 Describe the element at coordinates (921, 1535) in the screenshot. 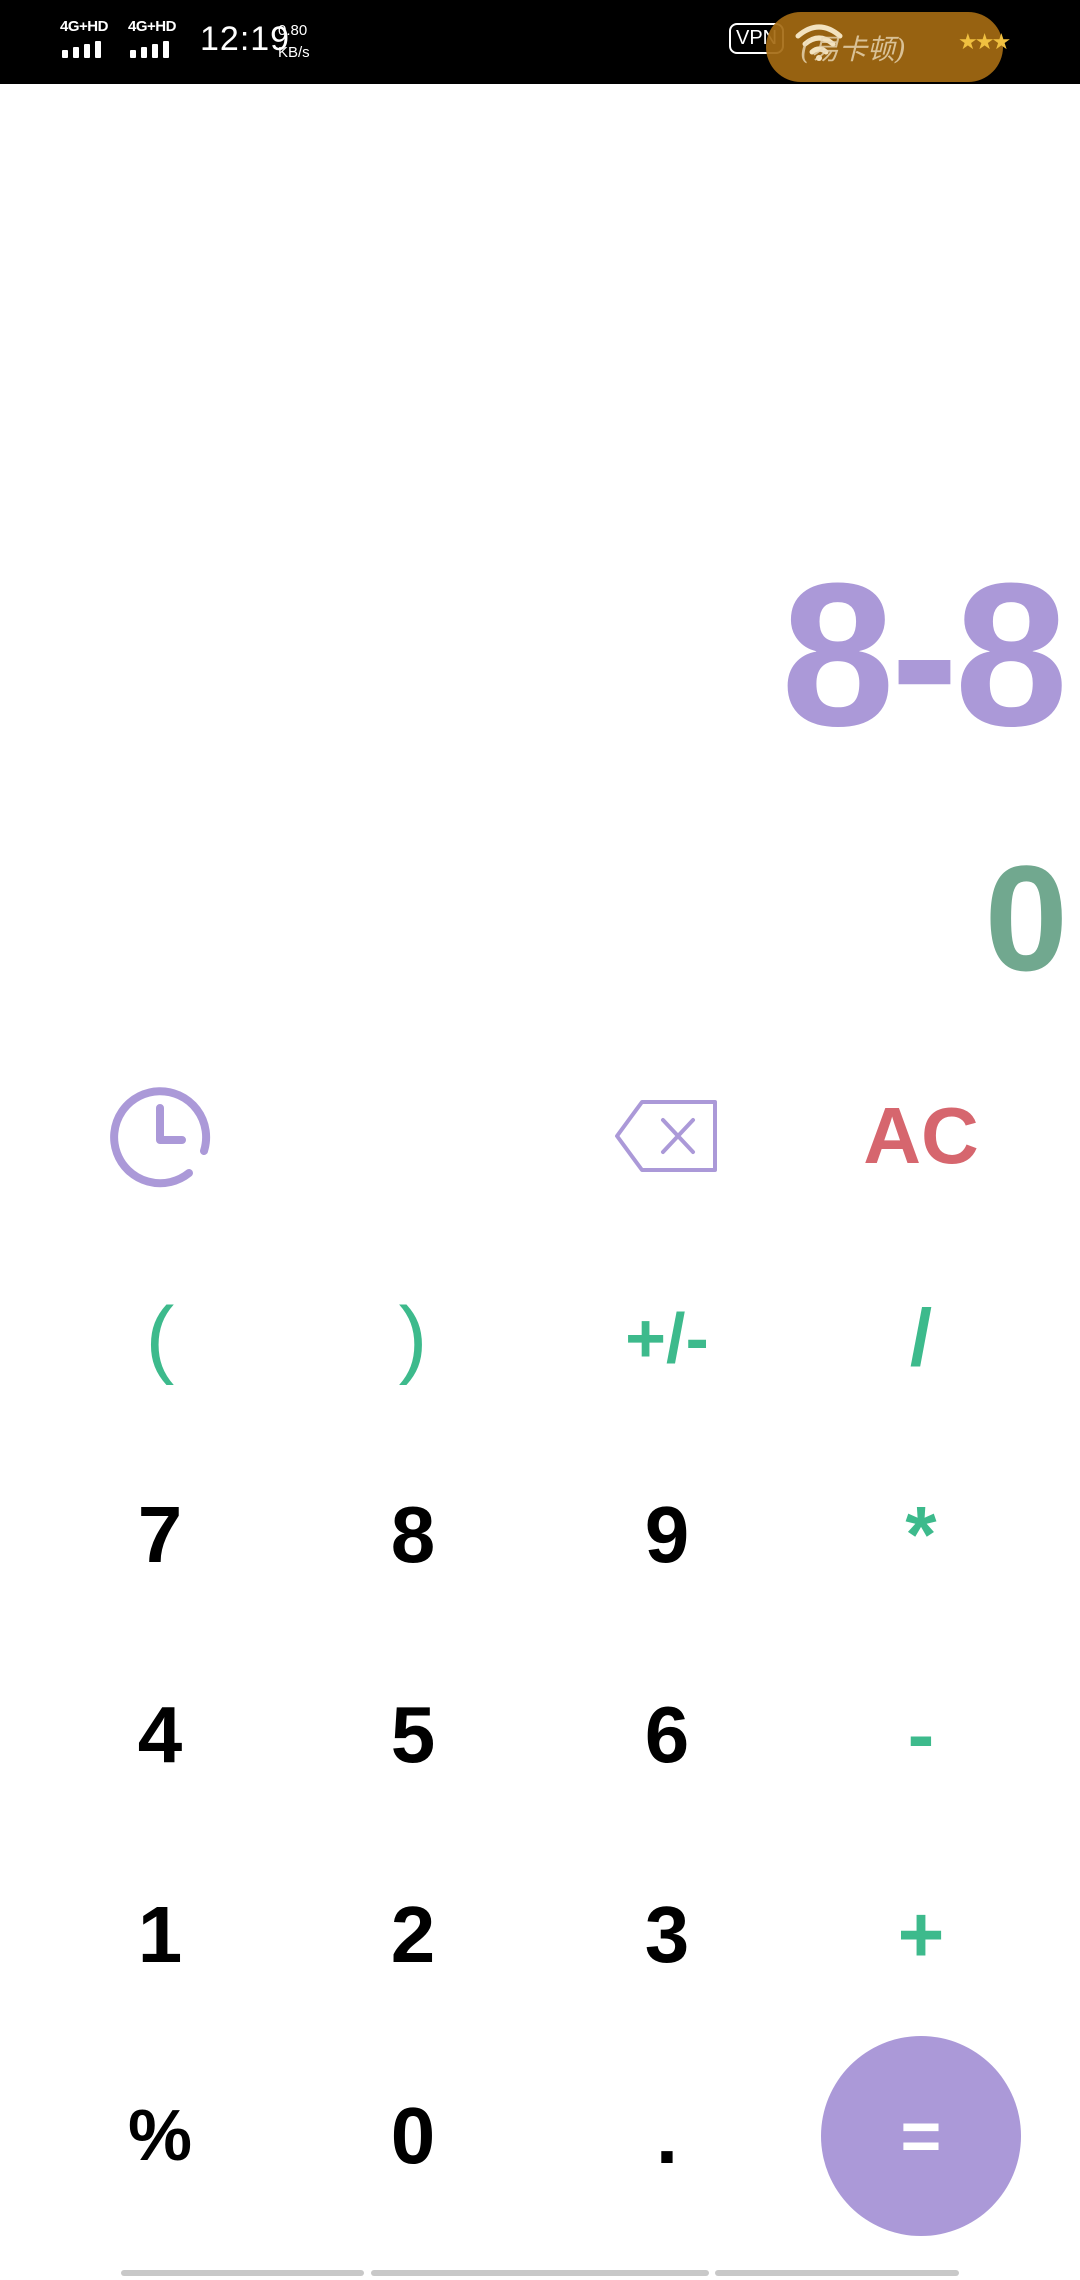

I see `multiply-button: *` at that location.